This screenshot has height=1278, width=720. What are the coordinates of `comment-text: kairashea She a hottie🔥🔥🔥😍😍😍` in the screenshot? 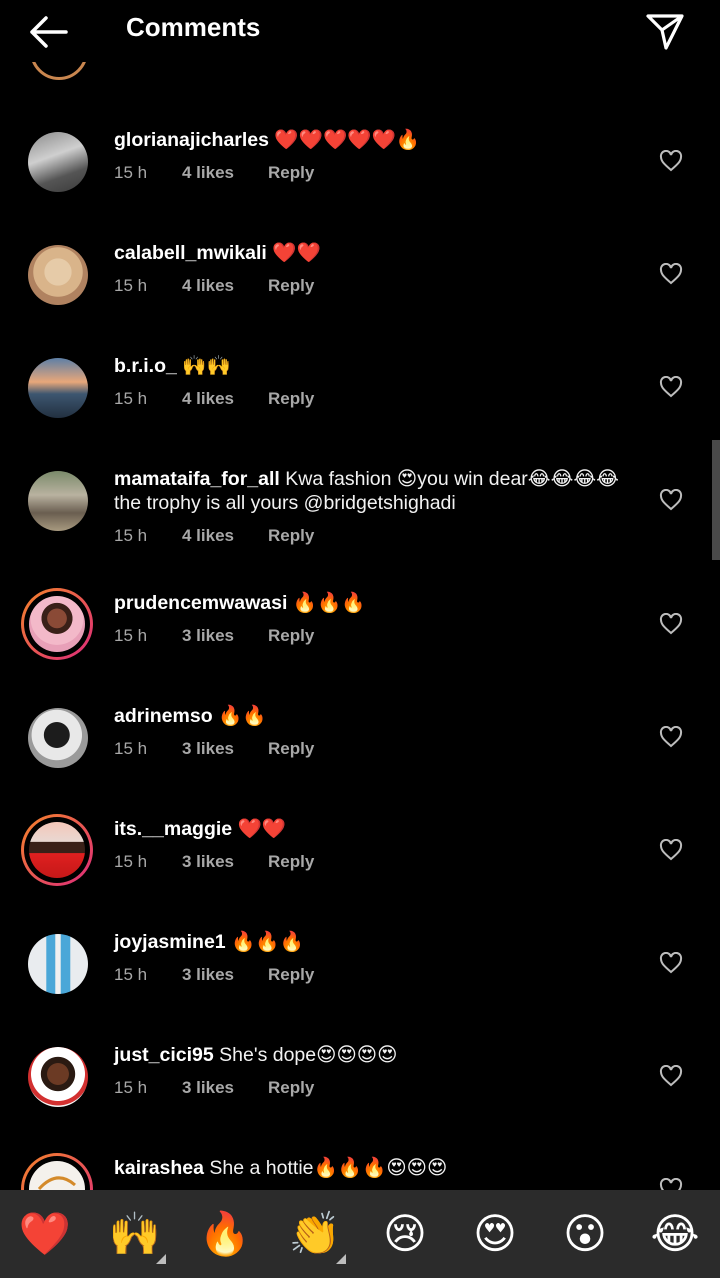 It's located at (379, 1168).